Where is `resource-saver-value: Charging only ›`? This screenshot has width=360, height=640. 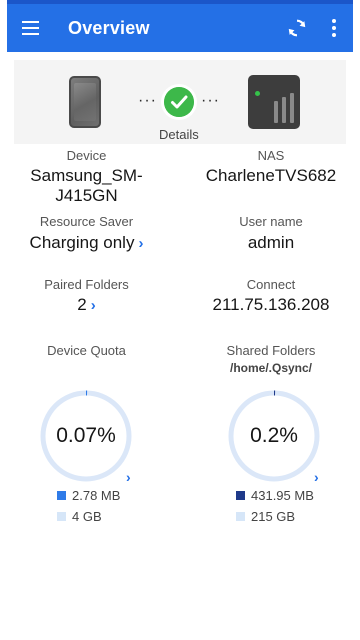
resource-saver-value: Charging only › is located at coordinates (86, 243).